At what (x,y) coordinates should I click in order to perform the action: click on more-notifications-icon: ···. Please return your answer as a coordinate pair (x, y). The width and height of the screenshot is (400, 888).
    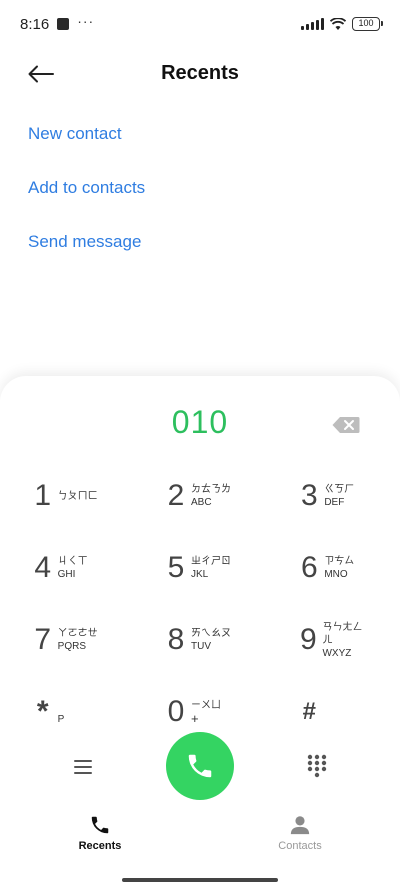
    Looking at the image, I should click on (86, 21).